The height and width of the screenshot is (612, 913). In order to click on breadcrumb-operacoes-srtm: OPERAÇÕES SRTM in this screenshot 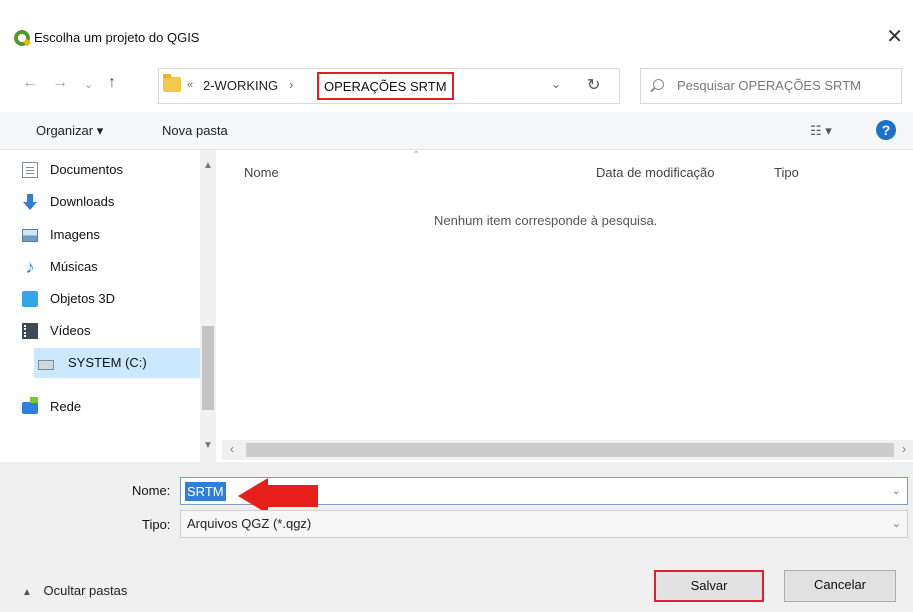, I will do `click(385, 86)`.